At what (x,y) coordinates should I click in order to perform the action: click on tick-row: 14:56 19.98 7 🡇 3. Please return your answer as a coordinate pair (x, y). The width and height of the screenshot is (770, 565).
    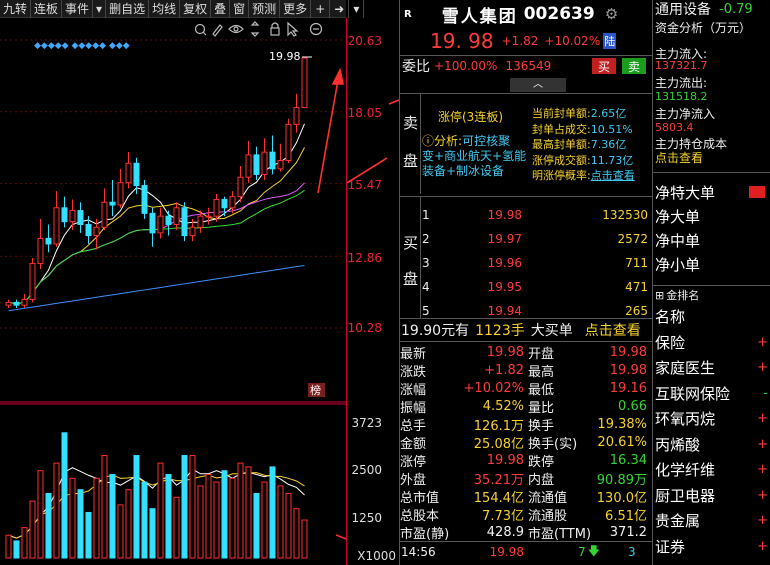
    Looking at the image, I should click on (526, 552).